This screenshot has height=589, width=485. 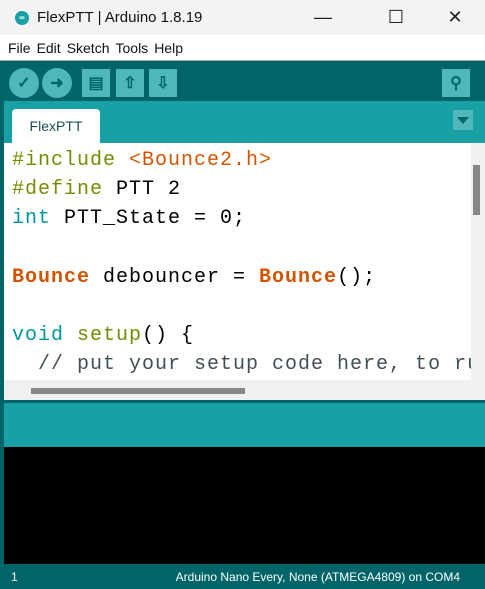 I want to click on message-area, so click(x=244, y=423).